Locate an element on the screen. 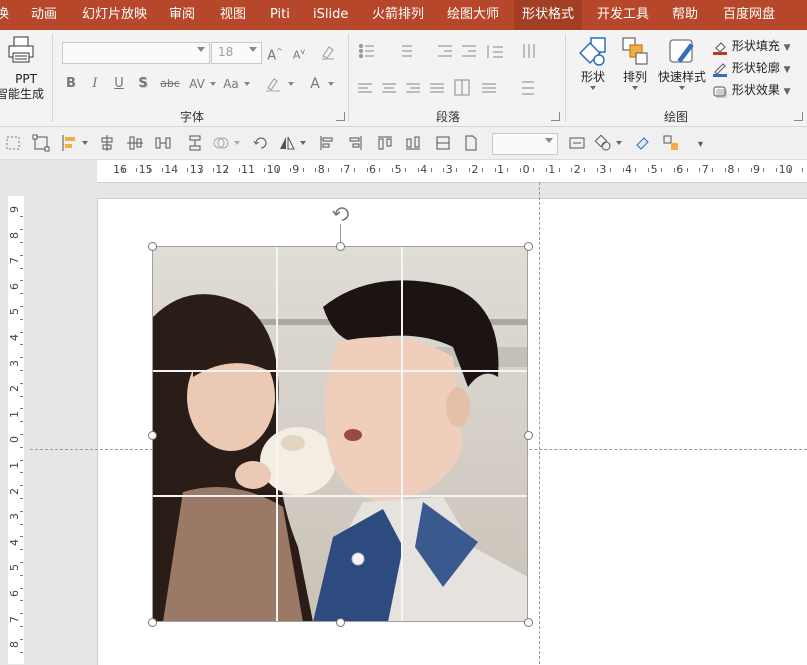 This screenshot has height=665, width=807. drawing-dialog-launcher-icon is located at coordinates (798, 116).